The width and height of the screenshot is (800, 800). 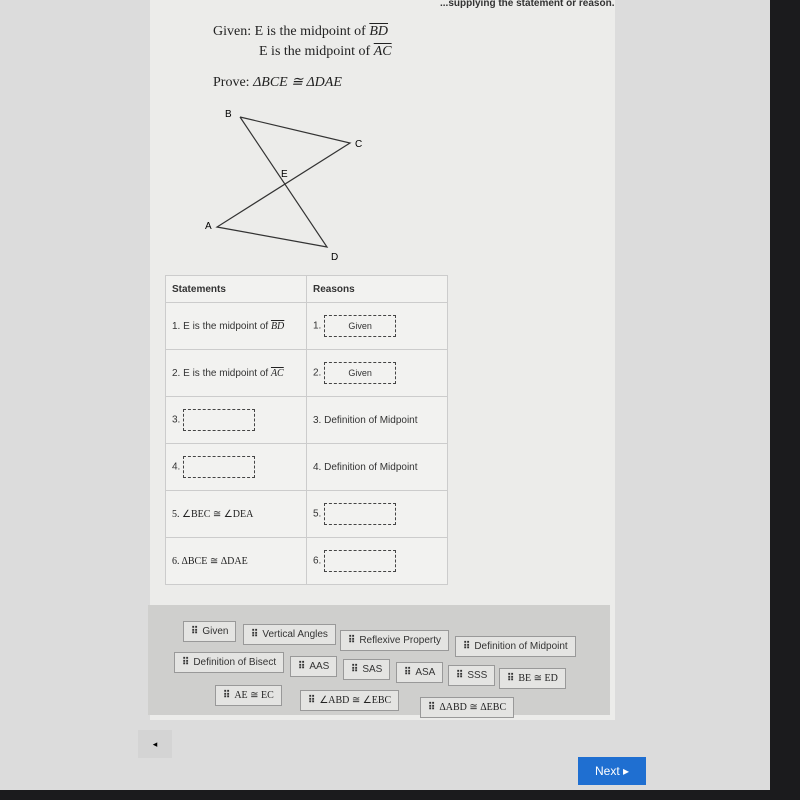 I want to click on label-a: A, so click(x=208, y=226).